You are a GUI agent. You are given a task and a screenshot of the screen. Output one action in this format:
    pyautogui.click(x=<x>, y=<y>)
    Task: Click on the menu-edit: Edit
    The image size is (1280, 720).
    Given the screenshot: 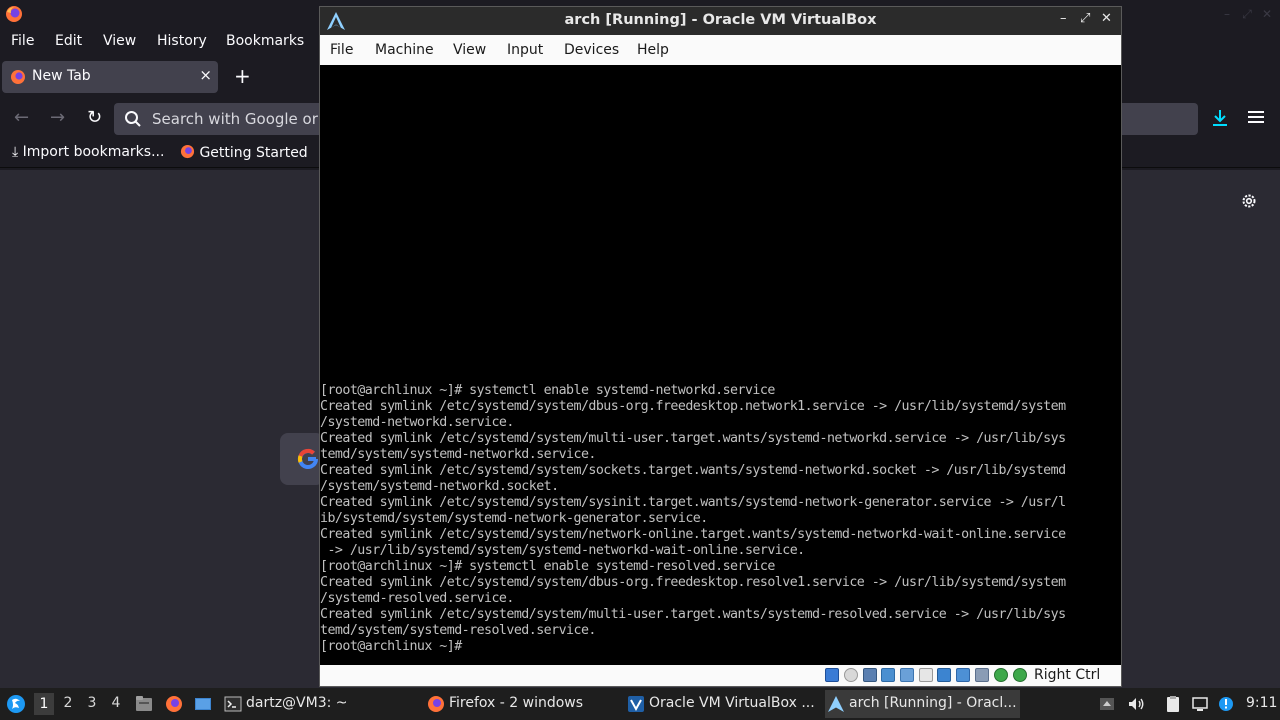 What is the action you would take?
    pyautogui.click(x=68, y=41)
    